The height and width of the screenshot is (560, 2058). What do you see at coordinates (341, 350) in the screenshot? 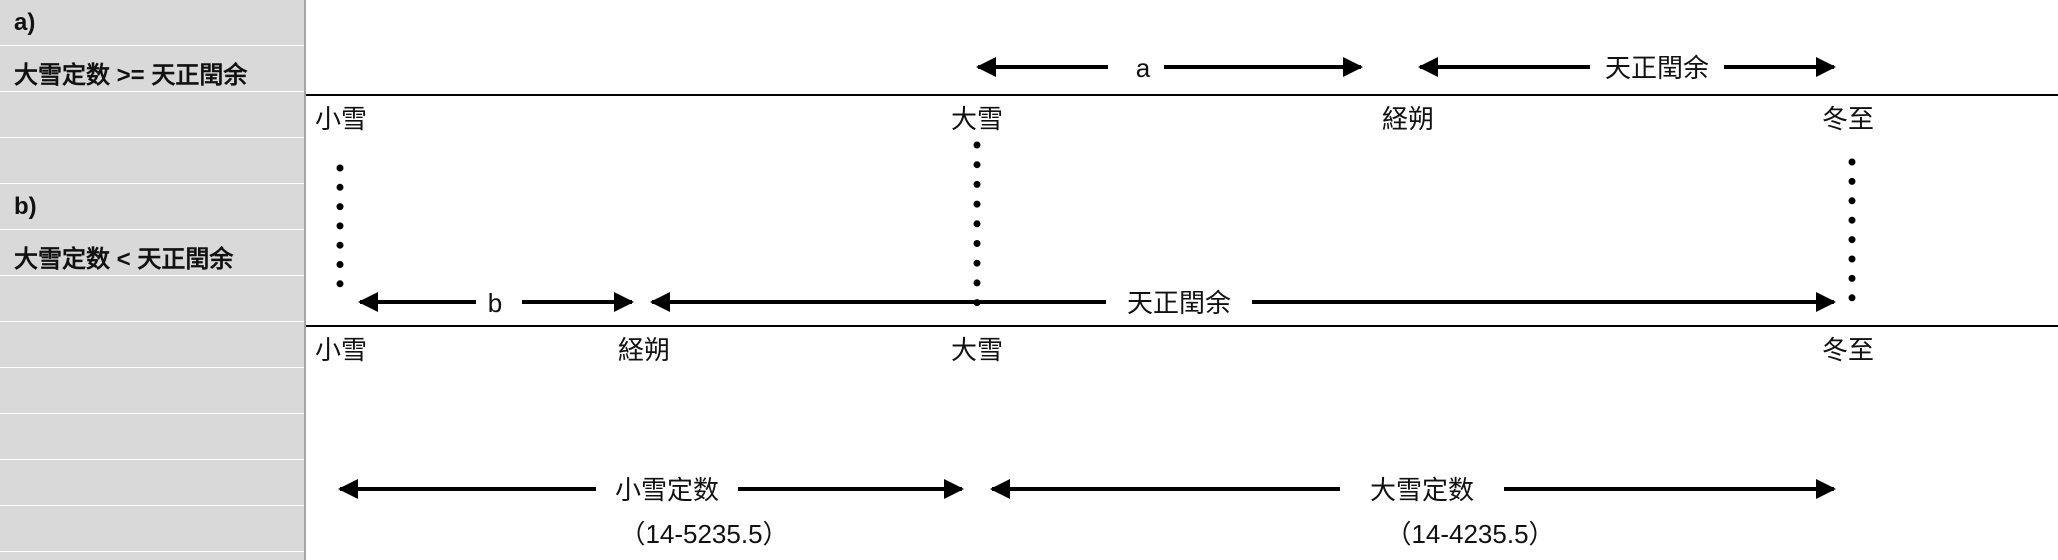
I see `case-b-point-shousetsu: 小雪` at bounding box center [341, 350].